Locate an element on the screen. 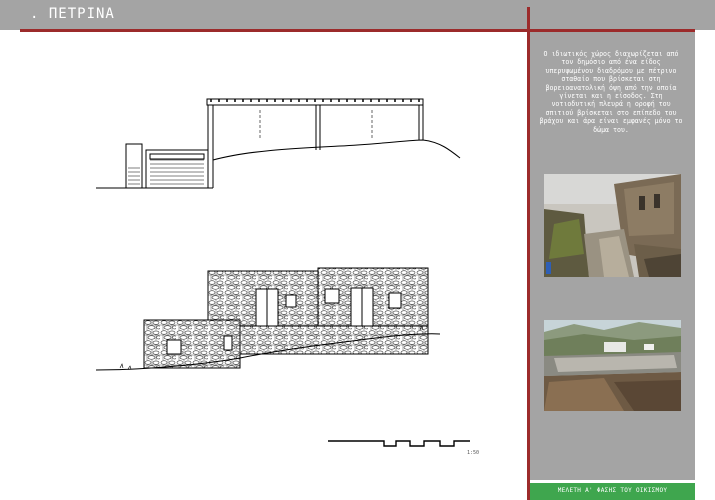 The height and width of the screenshot is (500, 715). elevation-drawing is located at coordinates (268, 319).